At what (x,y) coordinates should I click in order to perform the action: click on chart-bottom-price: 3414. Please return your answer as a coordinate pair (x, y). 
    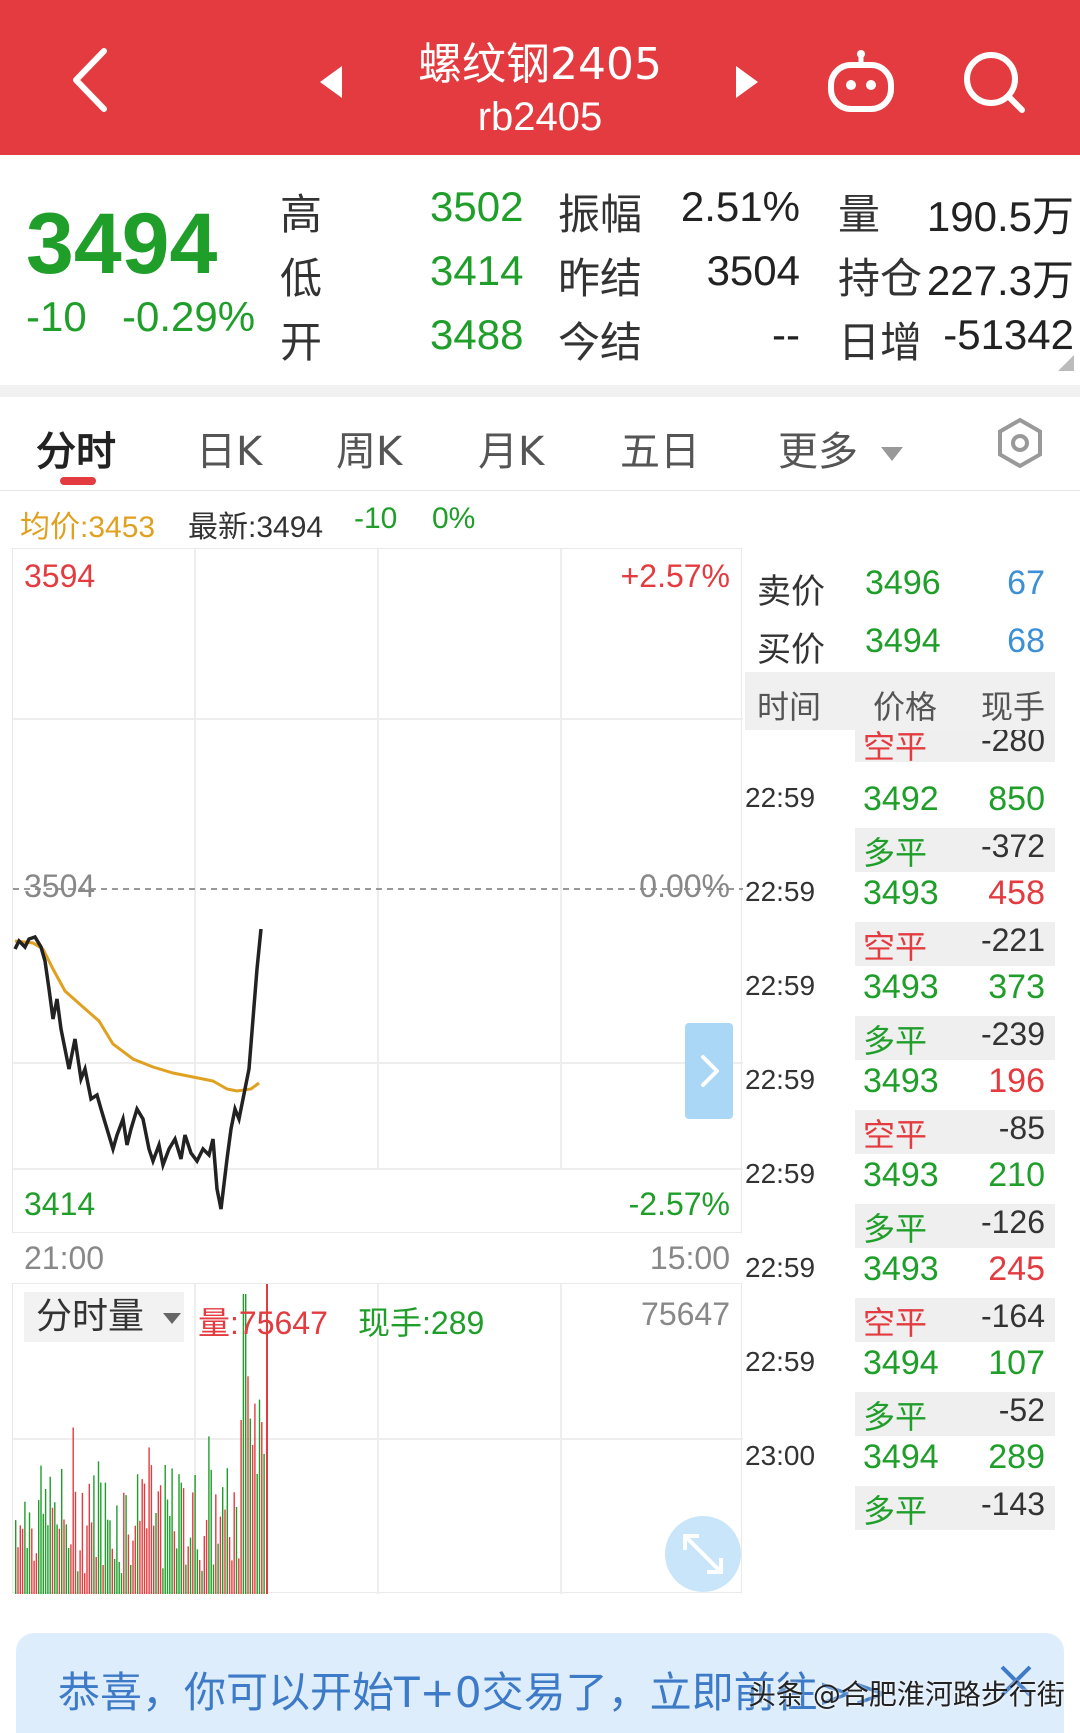
    Looking at the image, I should click on (60, 1204).